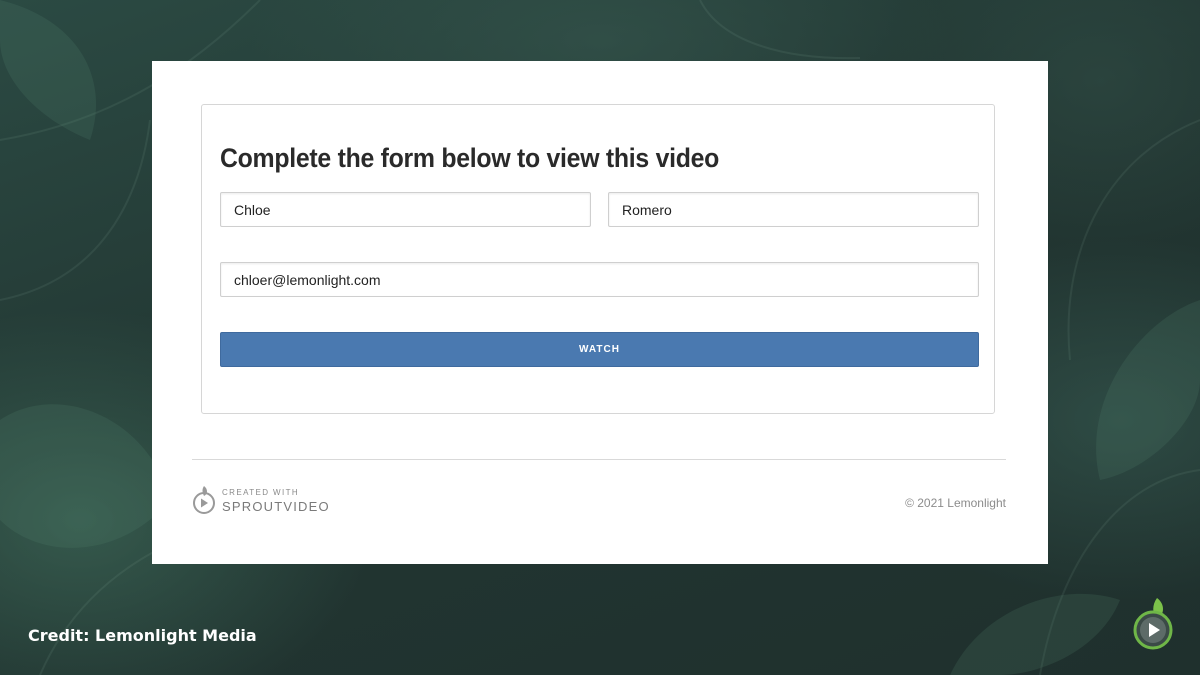 The width and height of the screenshot is (1200, 675). I want to click on first-name-input, so click(405, 209).